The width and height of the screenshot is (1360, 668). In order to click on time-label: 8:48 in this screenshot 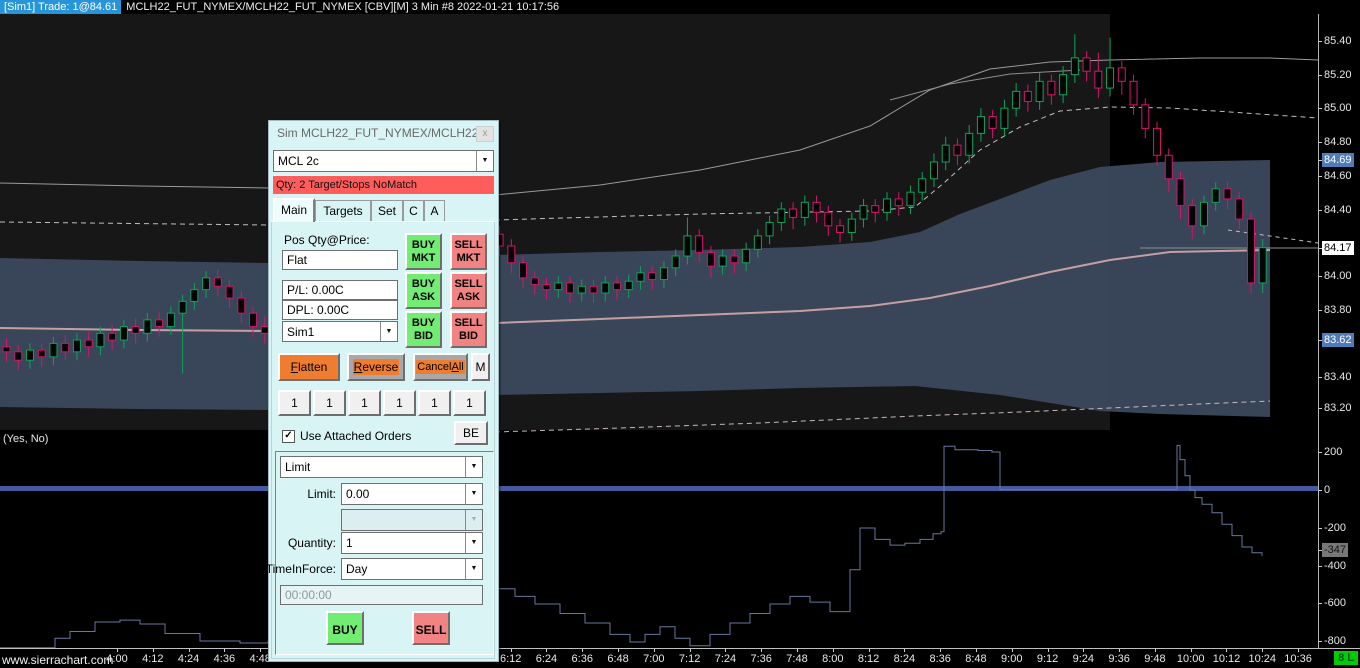, I will do `click(976, 659)`.